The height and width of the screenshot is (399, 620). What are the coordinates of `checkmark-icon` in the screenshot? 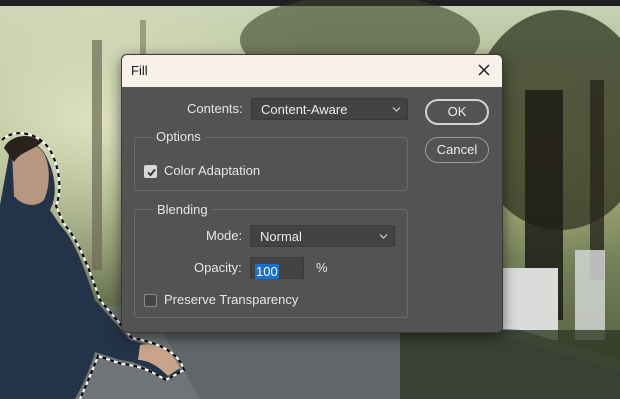 It's located at (151, 172).